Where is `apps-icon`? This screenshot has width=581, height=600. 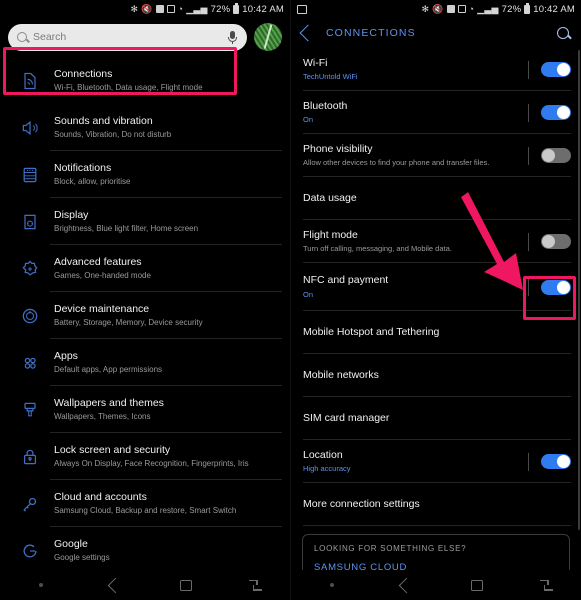
apps-icon is located at coordinates (30, 363).